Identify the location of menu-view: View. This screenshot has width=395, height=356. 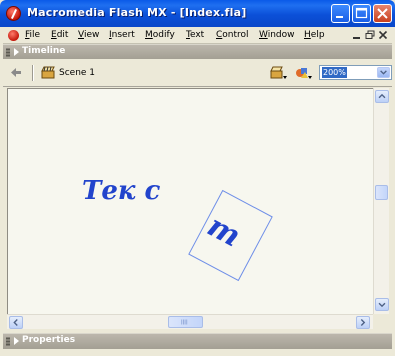
(88, 35).